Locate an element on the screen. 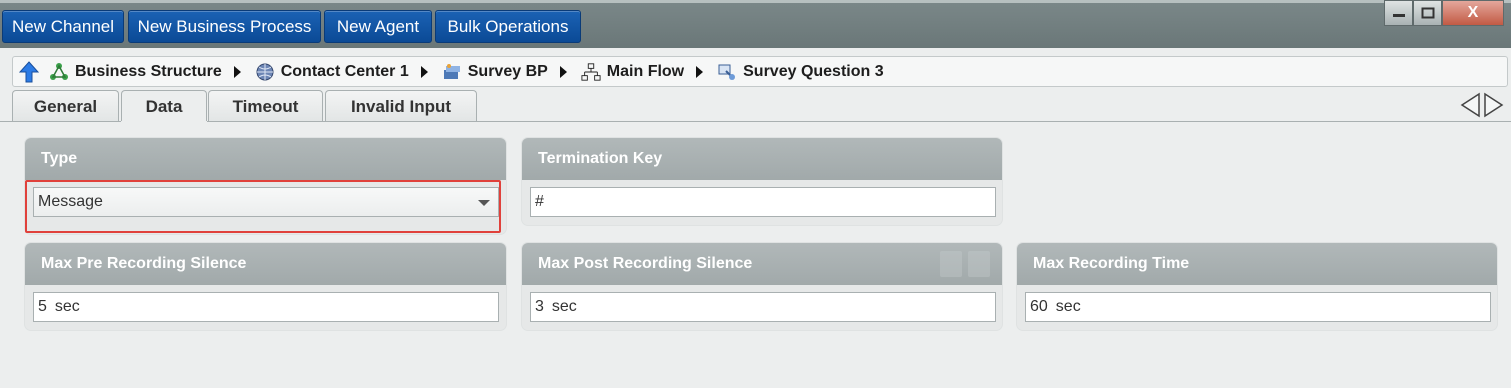  scroll-left-icon is located at coordinates (1470, 105).